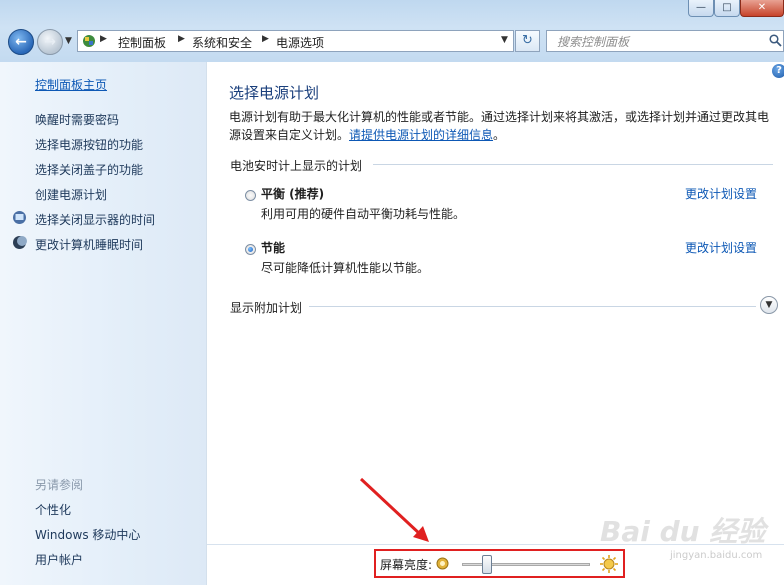 The image size is (784, 586). What do you see at coordinates (775, 42) in the screenshot?
I see `search-icon` at bounding box center [775, 42].